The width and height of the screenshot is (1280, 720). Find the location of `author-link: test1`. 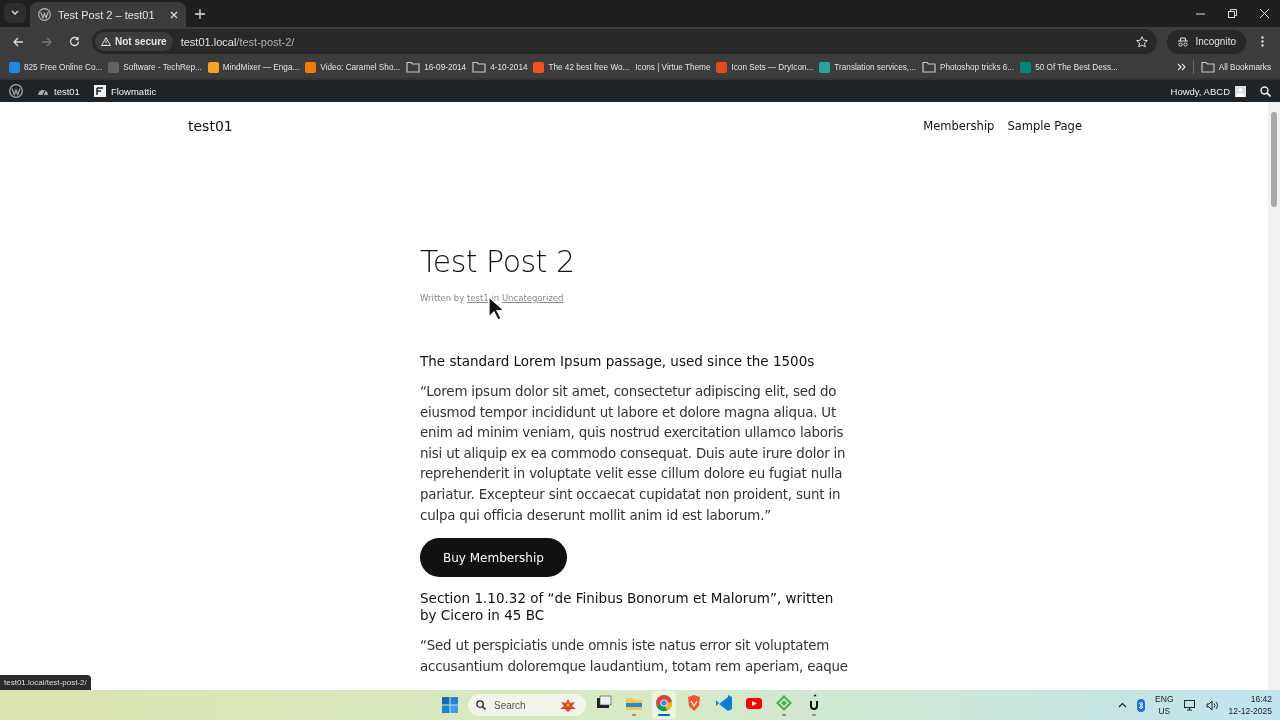

author-link: test1 is located at coordinates (478, 298).